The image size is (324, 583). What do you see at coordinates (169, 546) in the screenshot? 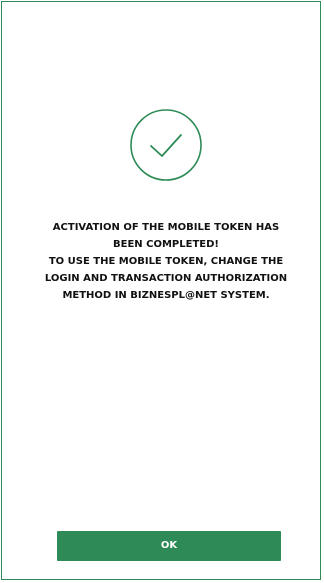
I see `ok-button: OK` at bounding box center [169, 546].